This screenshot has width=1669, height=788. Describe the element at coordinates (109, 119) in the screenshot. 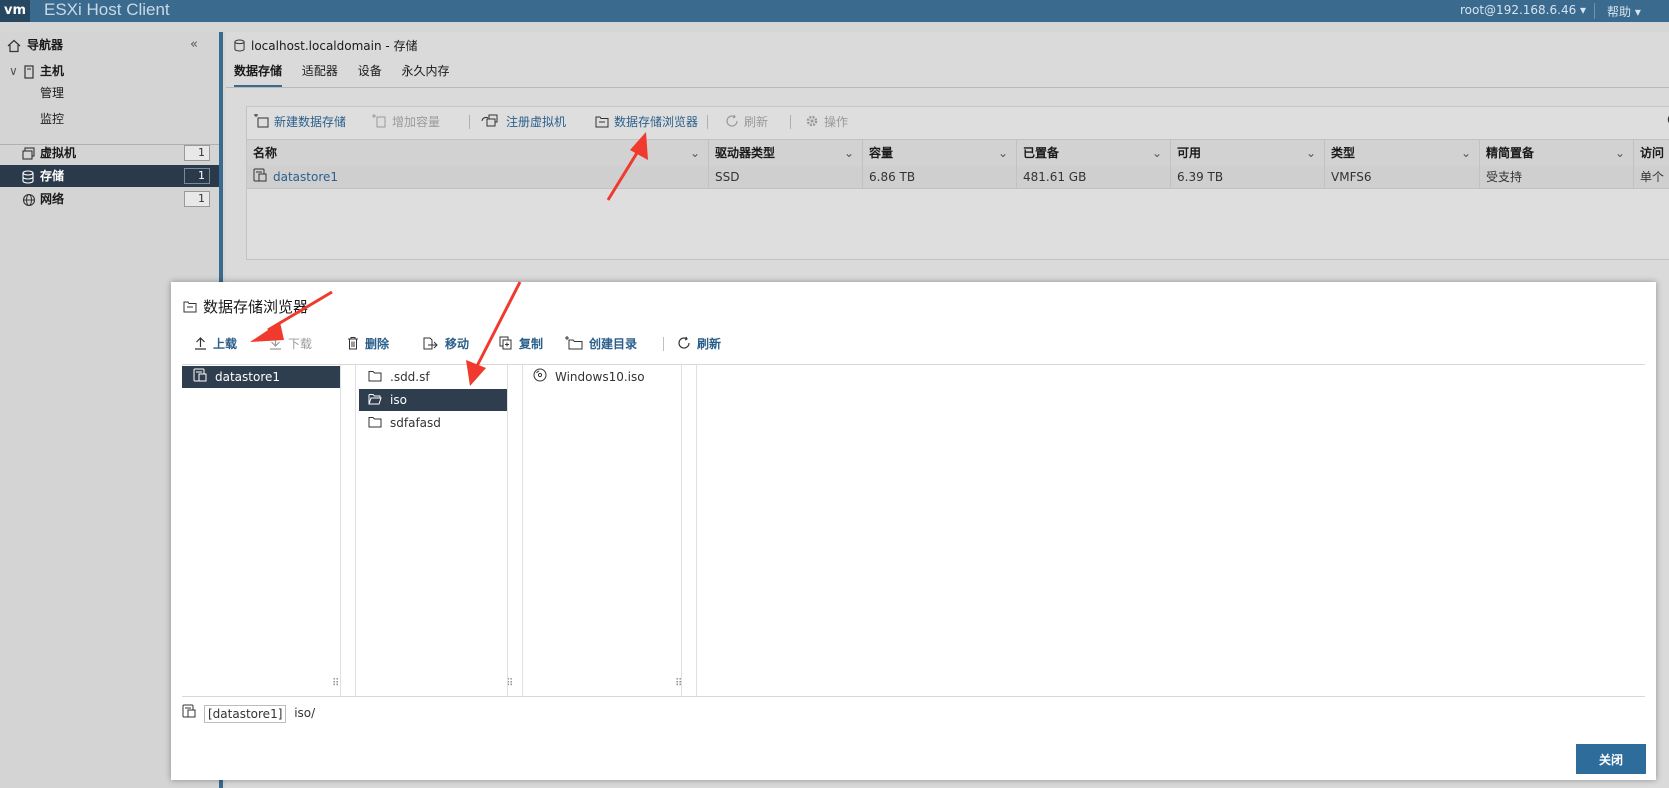

I see `sidebar-item-monitor: 监控` at that location.